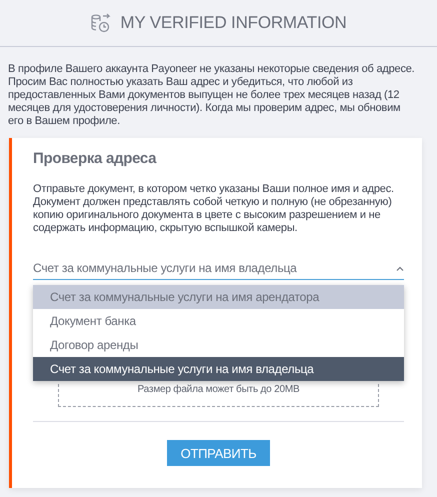  Describe the element at coordinates (218, 297) in the screenshot. I see `dropdown-option: Счет за коммунальные услуги на имя арендатора` at that location.